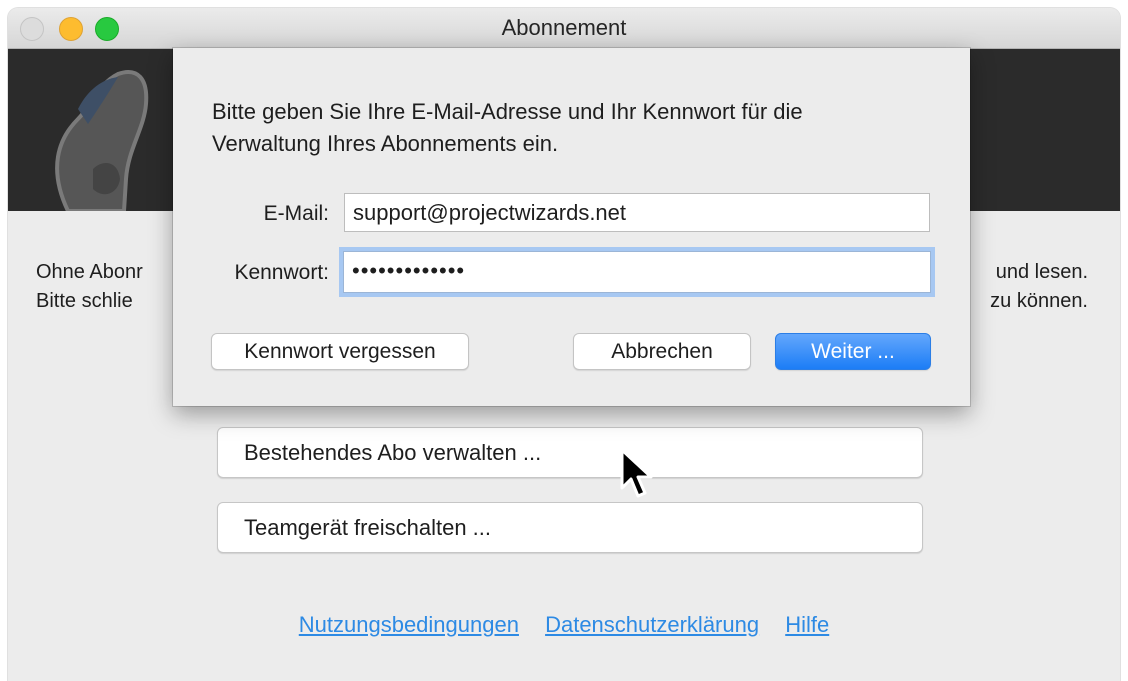 Image resolution: width=1128 pixels, height=681 pixels. I want to click on forgot-password-button: Kennwort vergessen, so click(340, 351).